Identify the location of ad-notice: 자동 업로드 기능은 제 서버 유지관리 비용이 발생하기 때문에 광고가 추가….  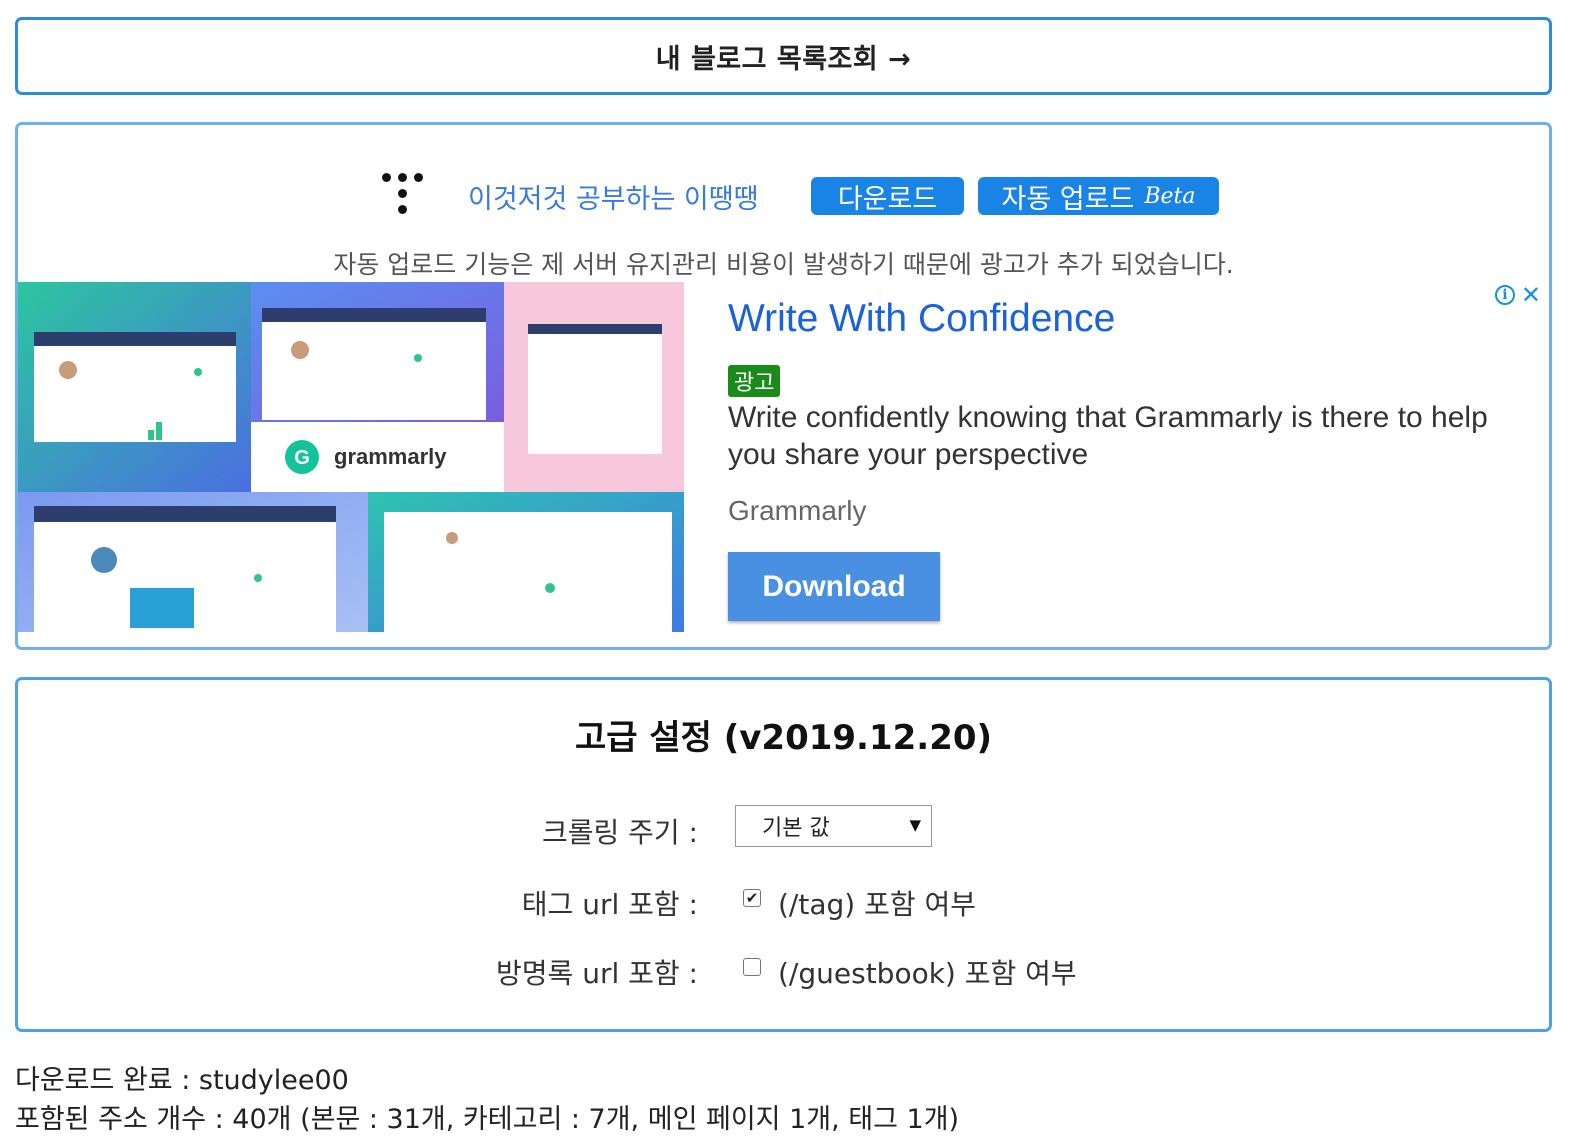
(783, 264).